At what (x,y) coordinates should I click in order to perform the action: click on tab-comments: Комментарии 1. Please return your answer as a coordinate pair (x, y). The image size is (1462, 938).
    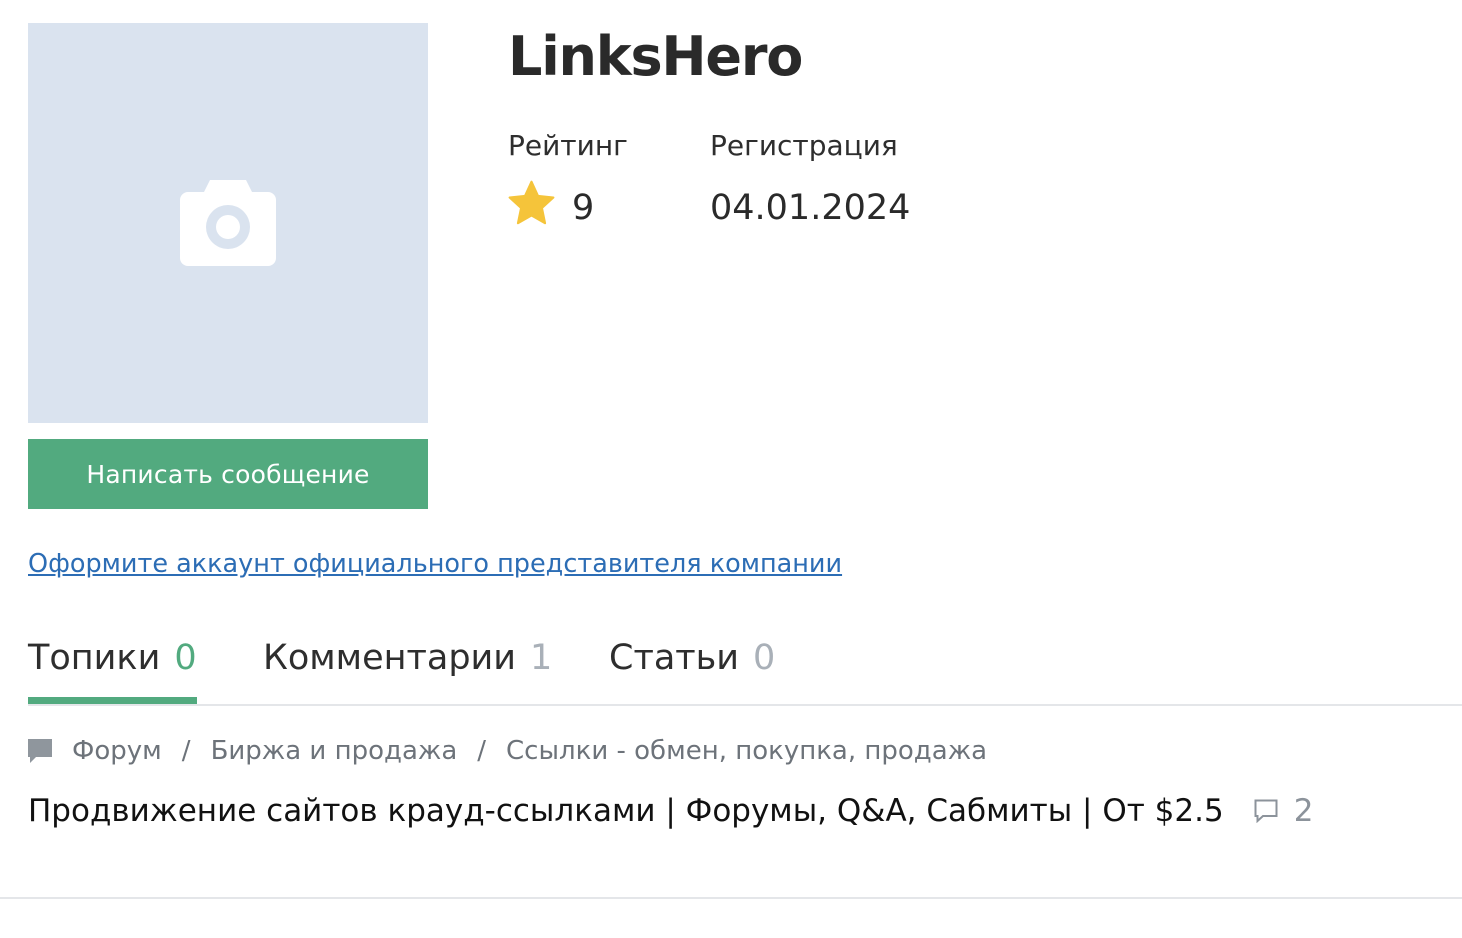
    Looking at the image, I should click on (407, 666).